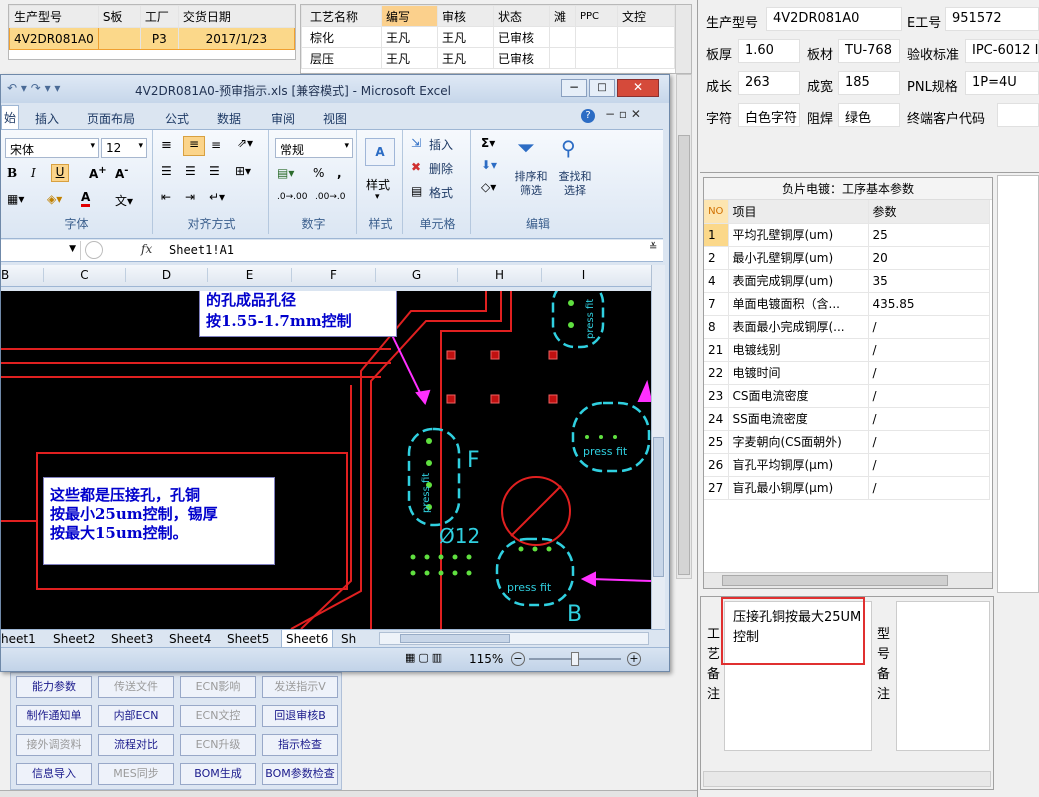  Describe the element at coordinates (292, 197) in the screenshot. I see `increase-decimal-icon: .0→.00` at that location.